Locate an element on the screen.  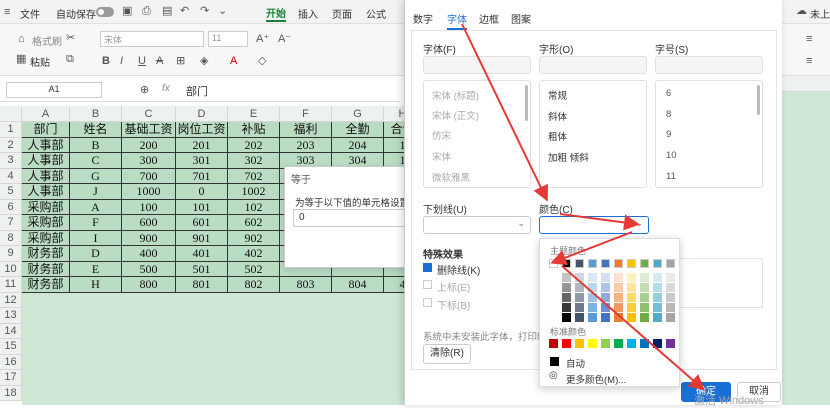
table-cell: 201 is located at coordinates (202, 145).